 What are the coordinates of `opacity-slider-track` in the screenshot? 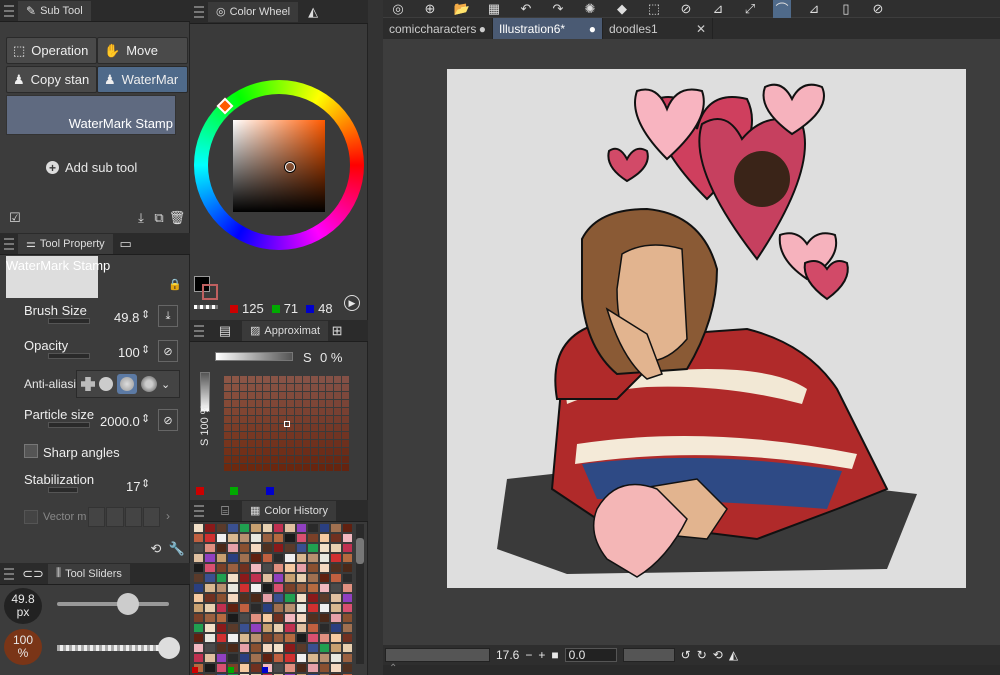 It's located at (113, 648).